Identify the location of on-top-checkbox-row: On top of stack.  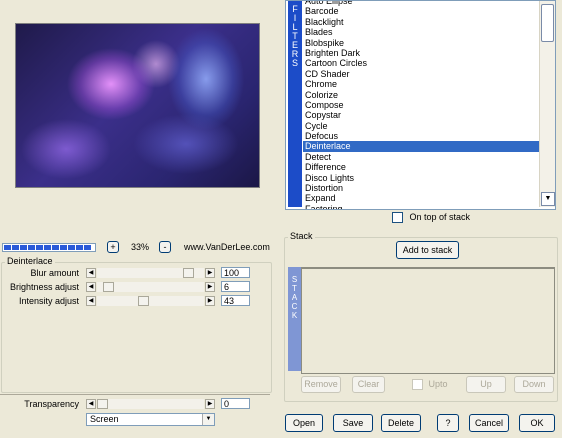
(431, 218).